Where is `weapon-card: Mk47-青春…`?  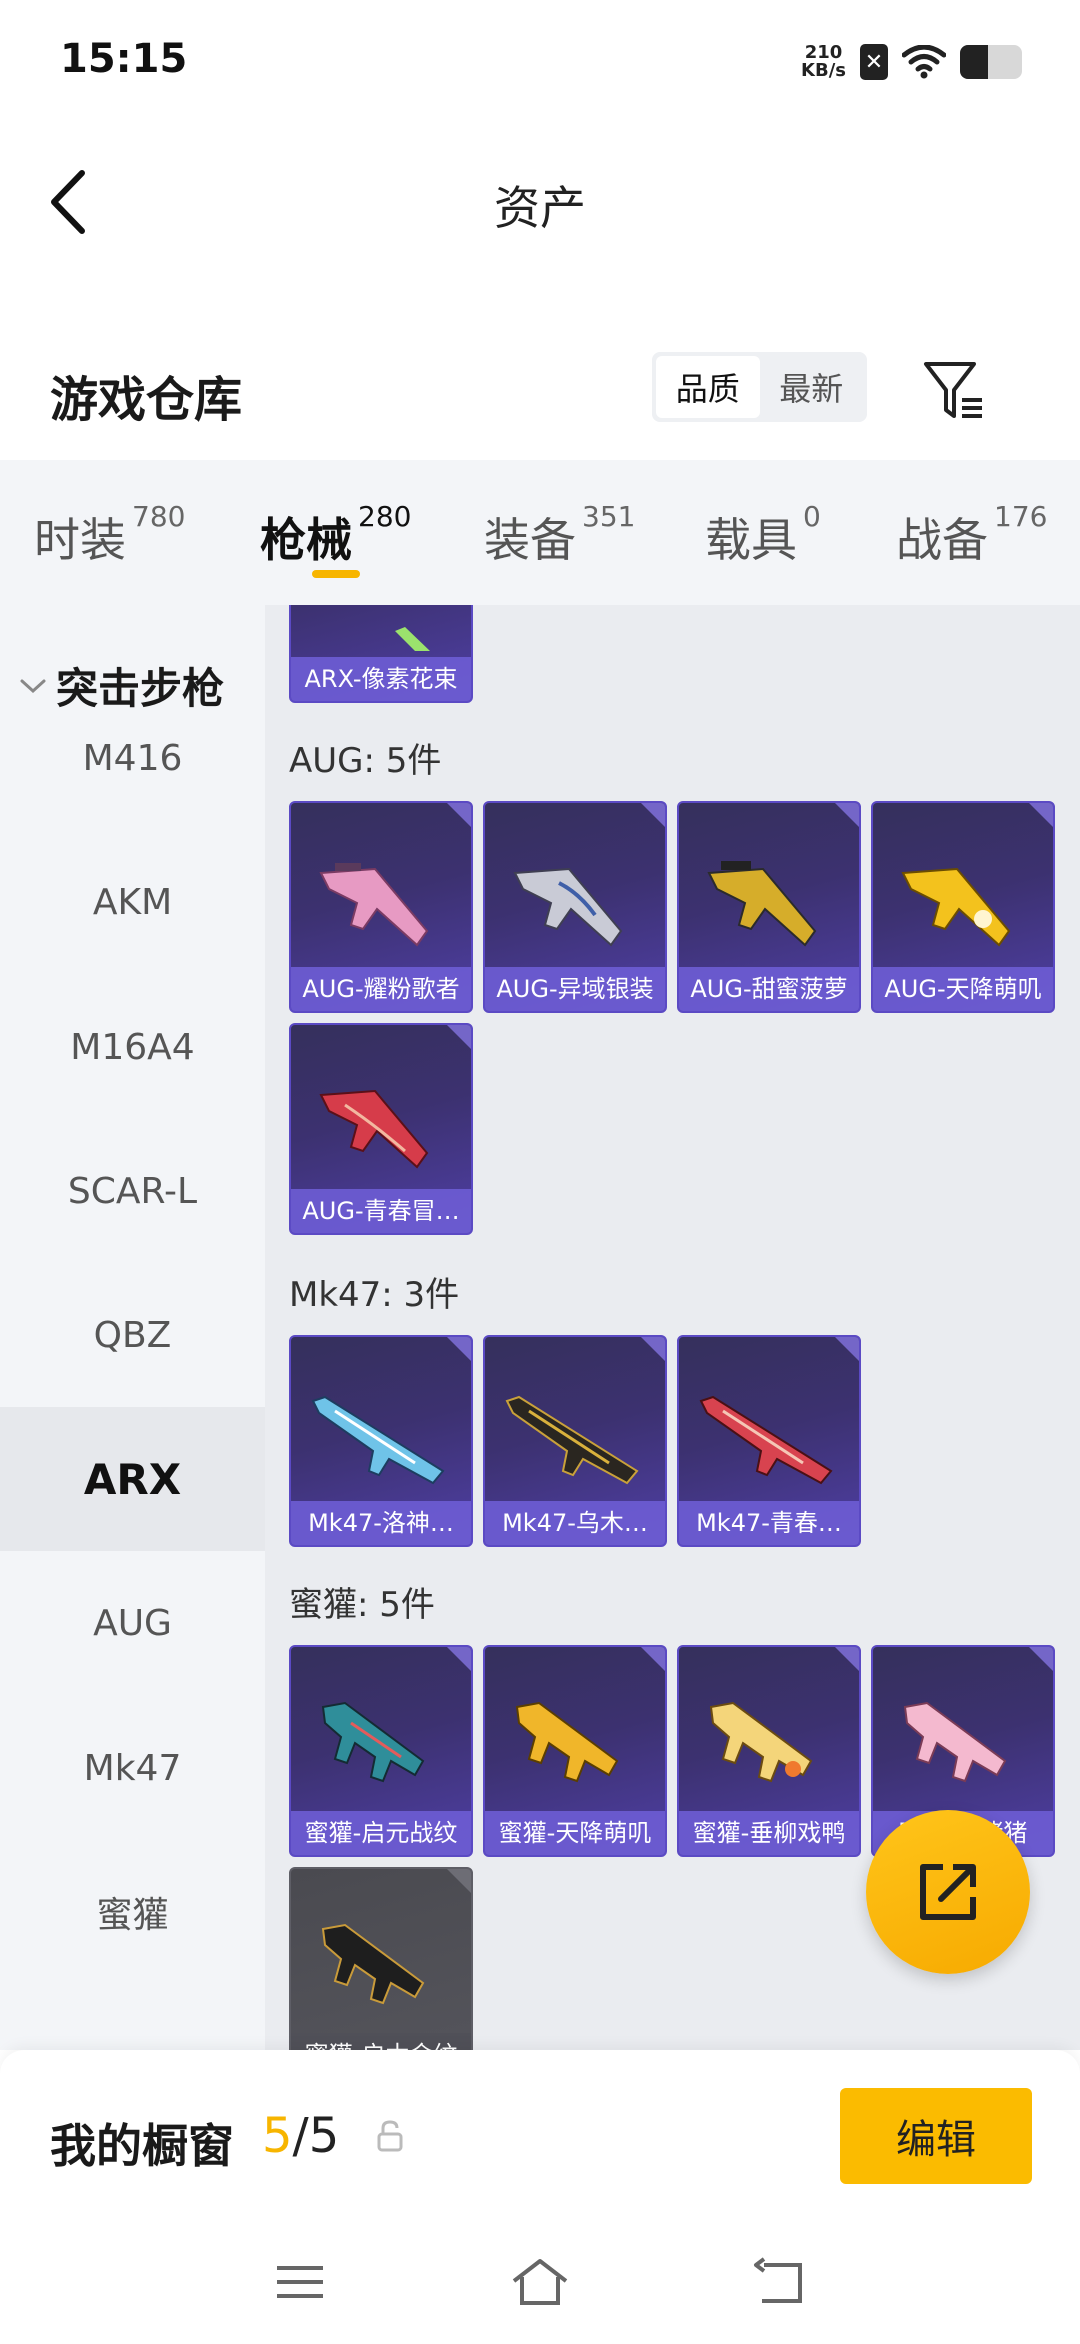
weapon-card: Mk47-青春… is located at coordinates (769, 1441).